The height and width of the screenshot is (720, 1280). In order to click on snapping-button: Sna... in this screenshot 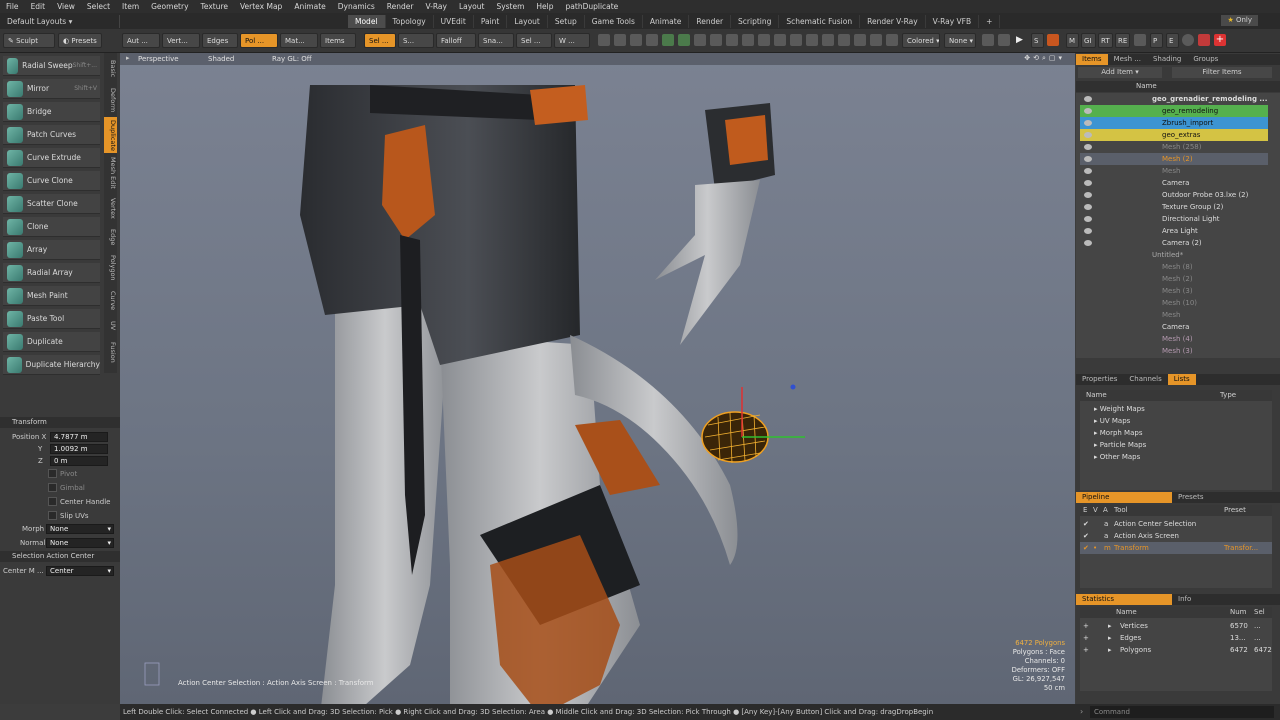, I will do `click(496, 40)`.